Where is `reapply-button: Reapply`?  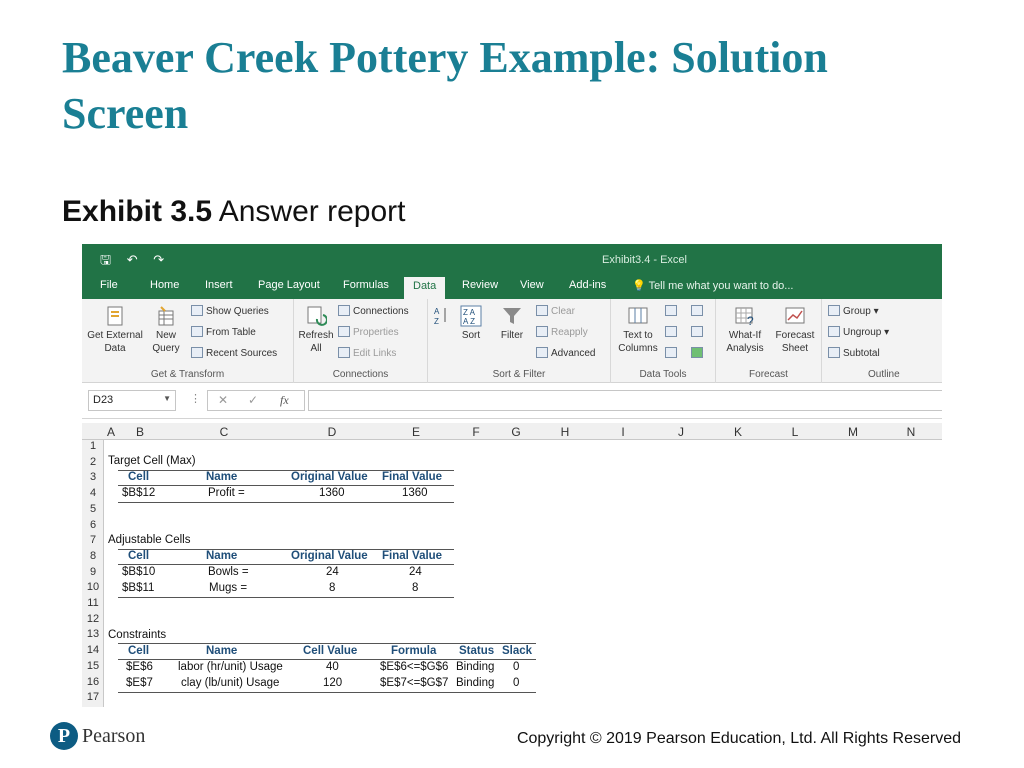
reapply-button: Reapply is located at coordinates (562, 332).